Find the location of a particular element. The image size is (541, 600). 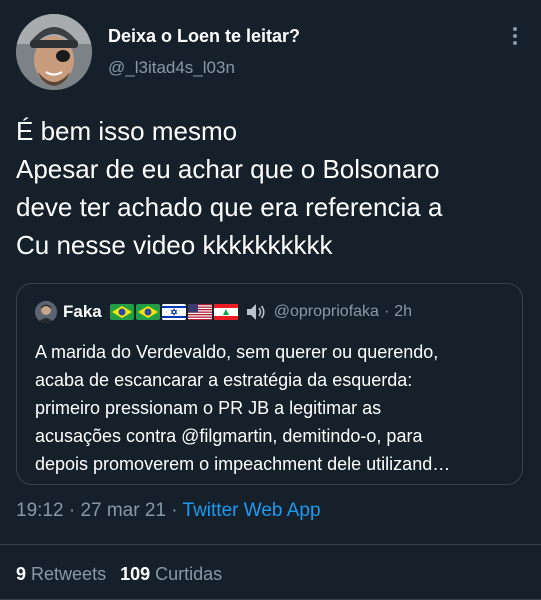

flag-emojis is located at coordinates (173, 312).